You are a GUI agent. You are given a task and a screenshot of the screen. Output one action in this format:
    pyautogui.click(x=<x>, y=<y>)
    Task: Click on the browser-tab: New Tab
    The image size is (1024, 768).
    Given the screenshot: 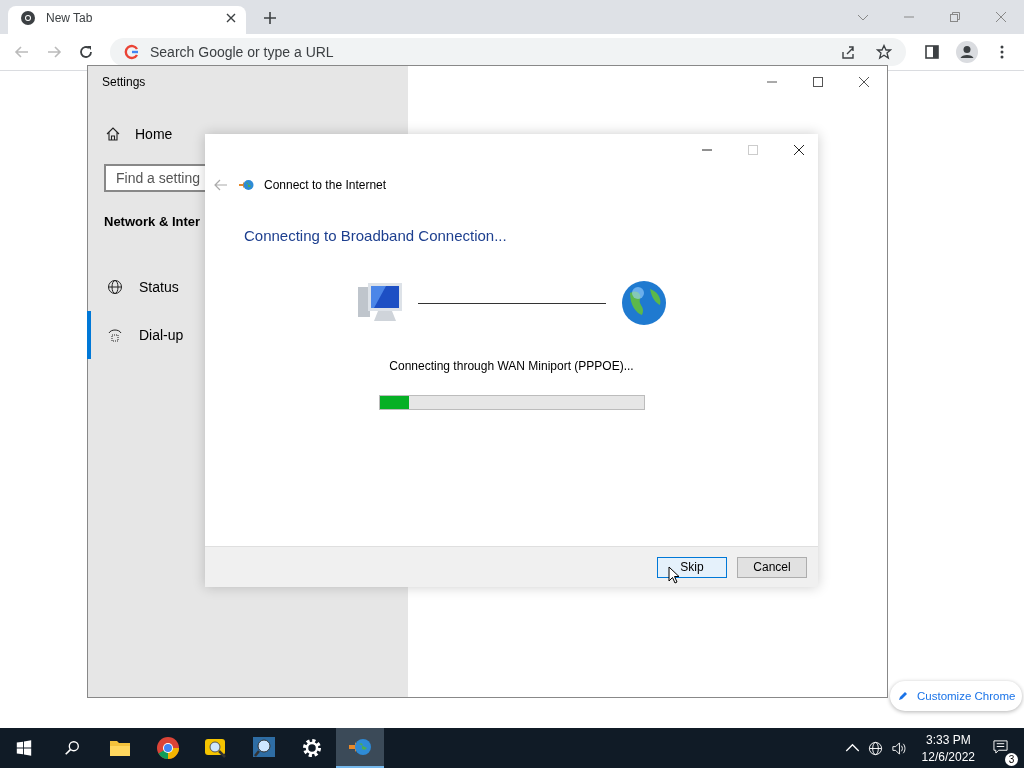 What is the action you would take?
    pyautogui.click(x=127, y=20)
    